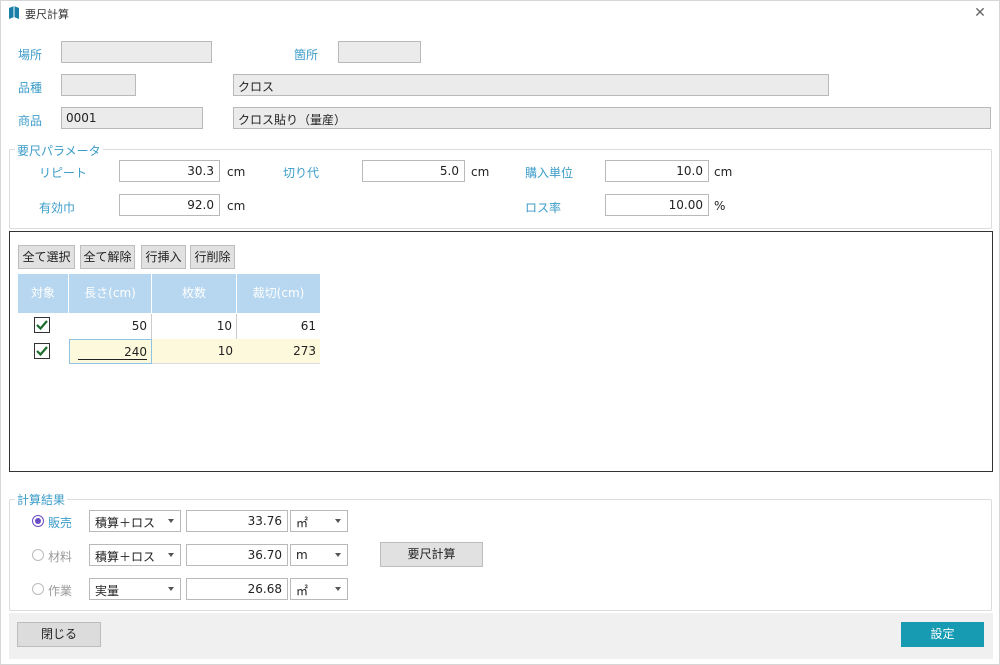 The image size is (1000, 665). Describe the element at coordinates (379, 52) in the screenshot. I see `kasho-field` at that location.